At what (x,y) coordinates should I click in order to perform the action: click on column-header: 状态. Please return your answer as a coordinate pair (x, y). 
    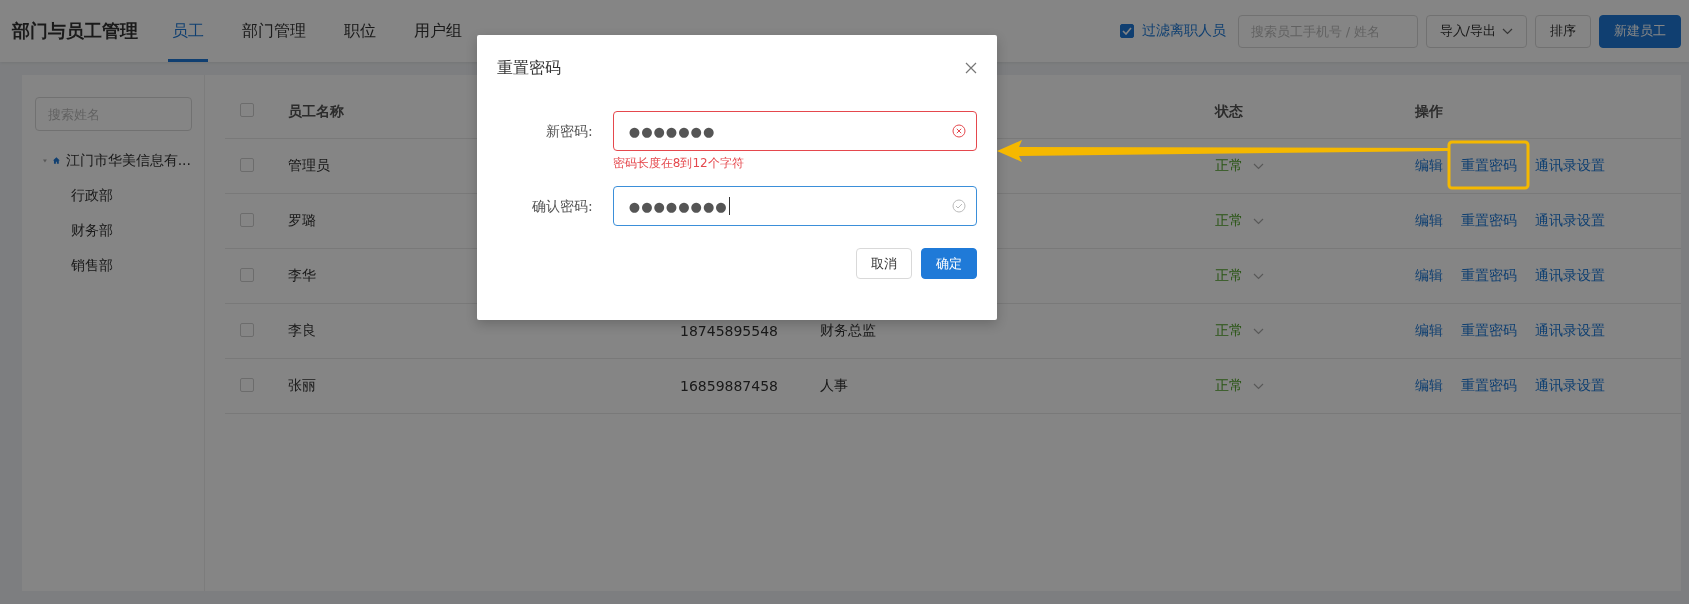
    Looking at the image, I should click on (1229, 111).